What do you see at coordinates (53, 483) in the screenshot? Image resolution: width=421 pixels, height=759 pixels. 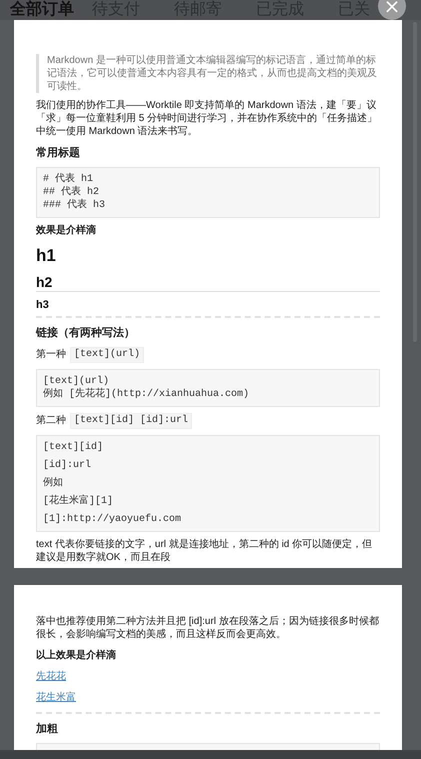 I see `code-line: 例如` at bounding box center [53, 483].